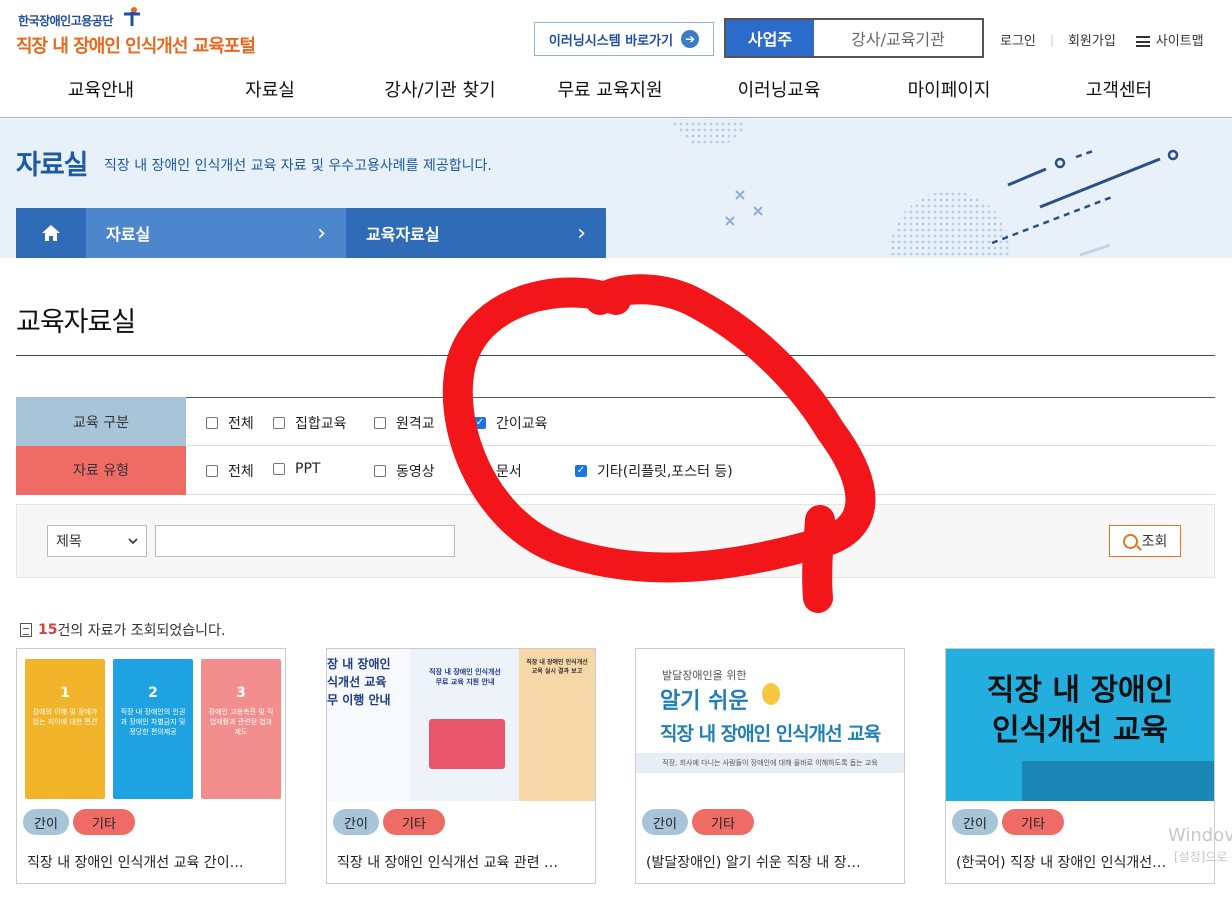  What do you see at coordinates (498, 471) in the screenshot?
I see `checkbox-type-document: 문서` at bounding box center [498, 471].